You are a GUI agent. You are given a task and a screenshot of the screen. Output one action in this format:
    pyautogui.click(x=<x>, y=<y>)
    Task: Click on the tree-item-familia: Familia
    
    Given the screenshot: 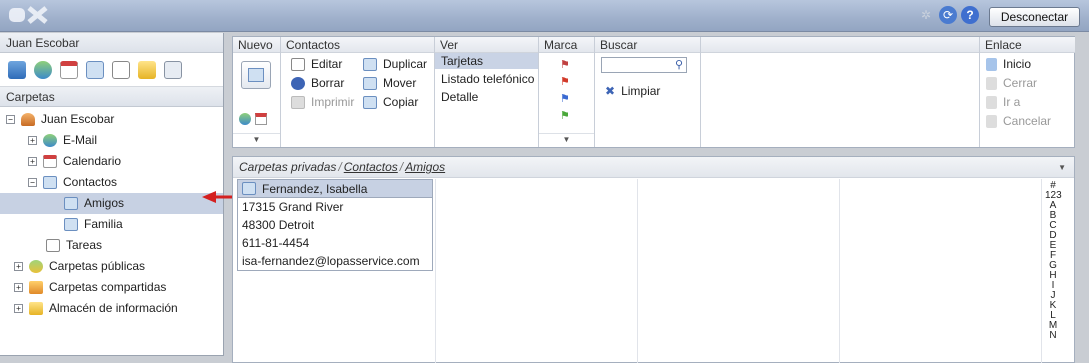 What is the action you would take?
    pyautogui.click(x=111, y=224)
    